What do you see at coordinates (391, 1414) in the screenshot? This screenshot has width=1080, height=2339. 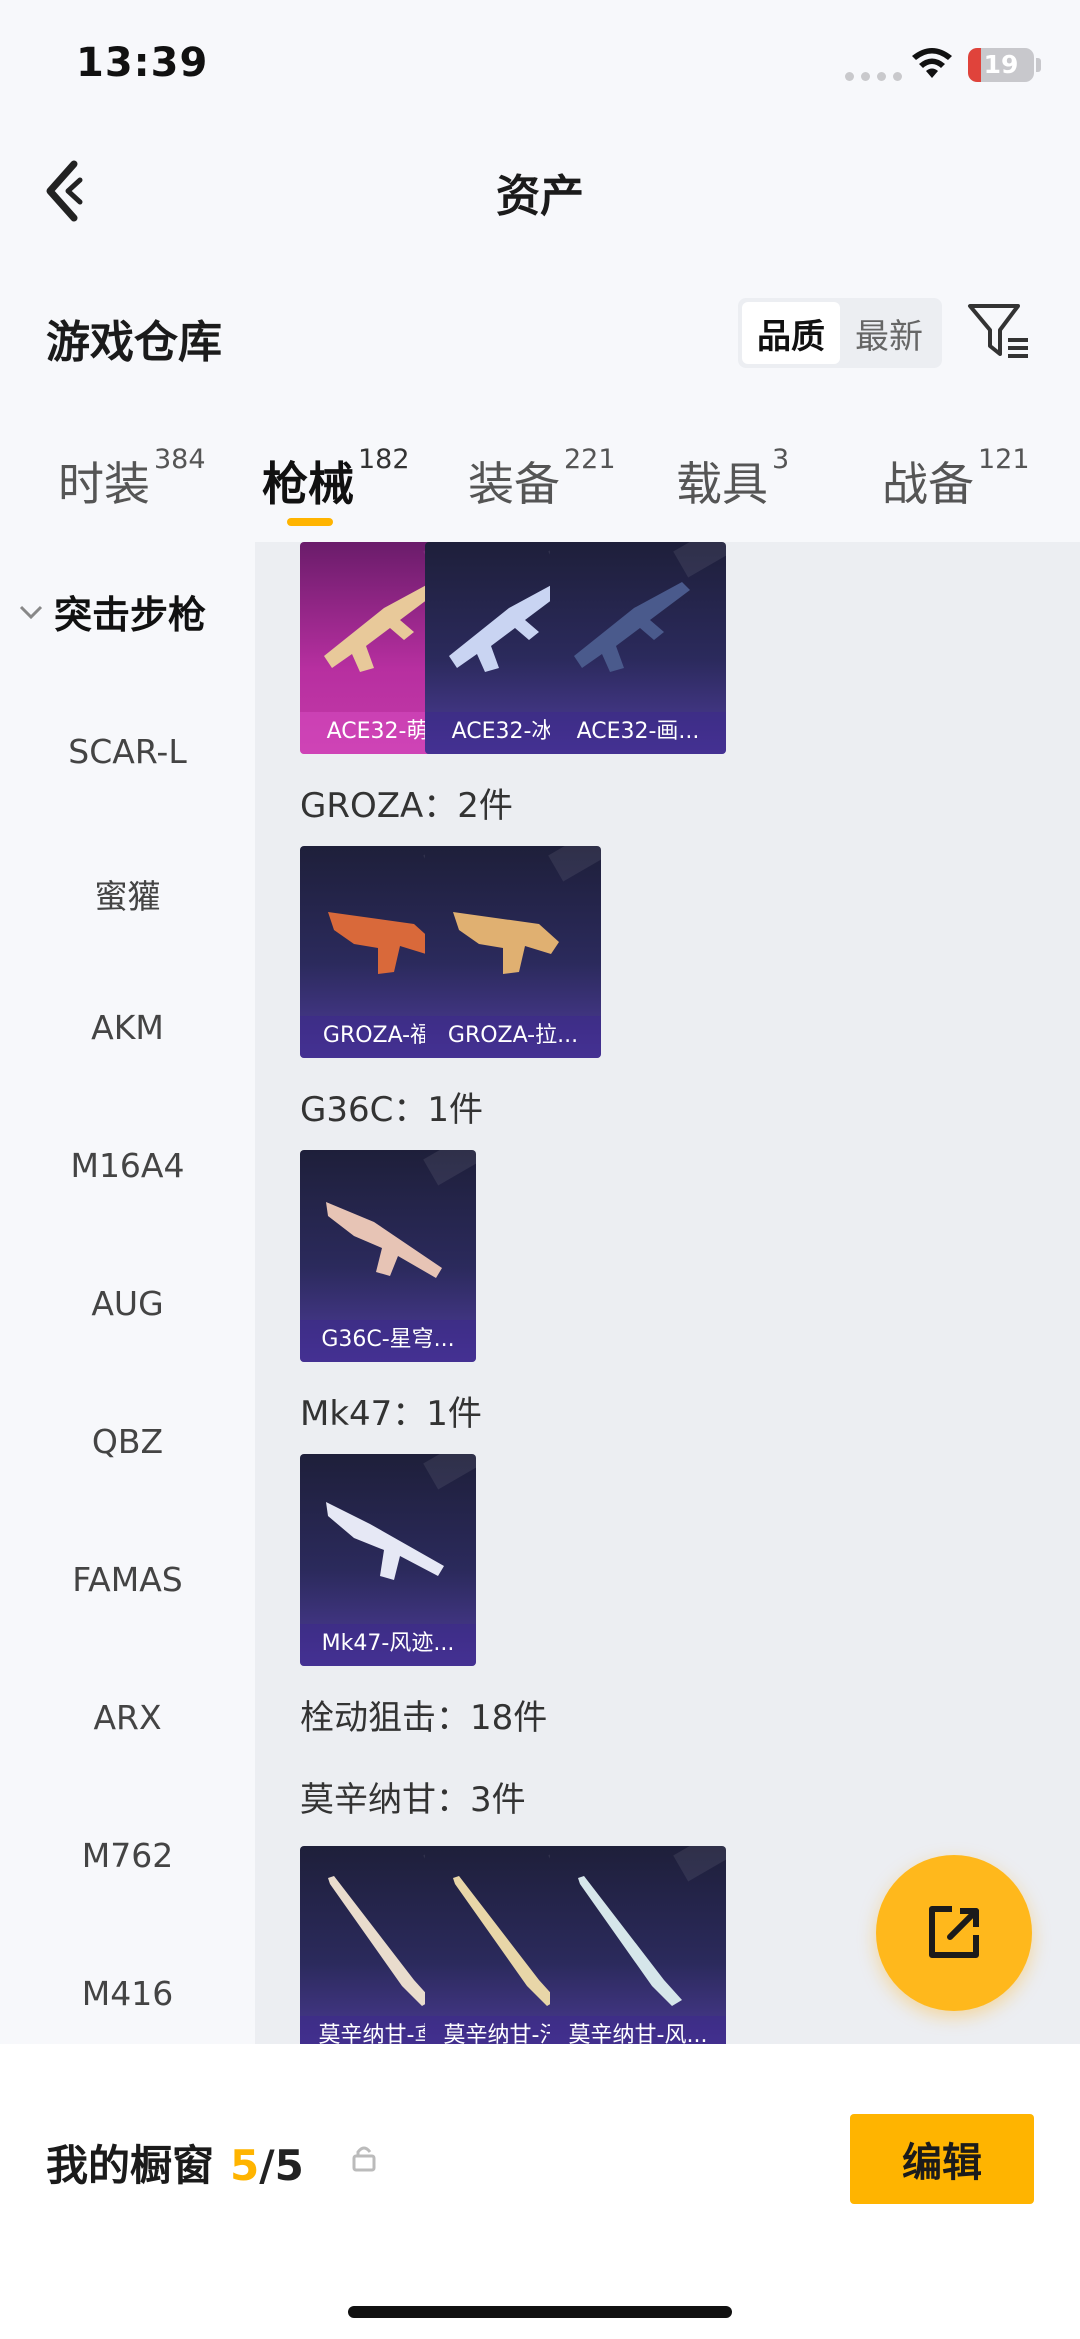 I see `group-title: Mk47：1件` at bounding box center [391, 1414].